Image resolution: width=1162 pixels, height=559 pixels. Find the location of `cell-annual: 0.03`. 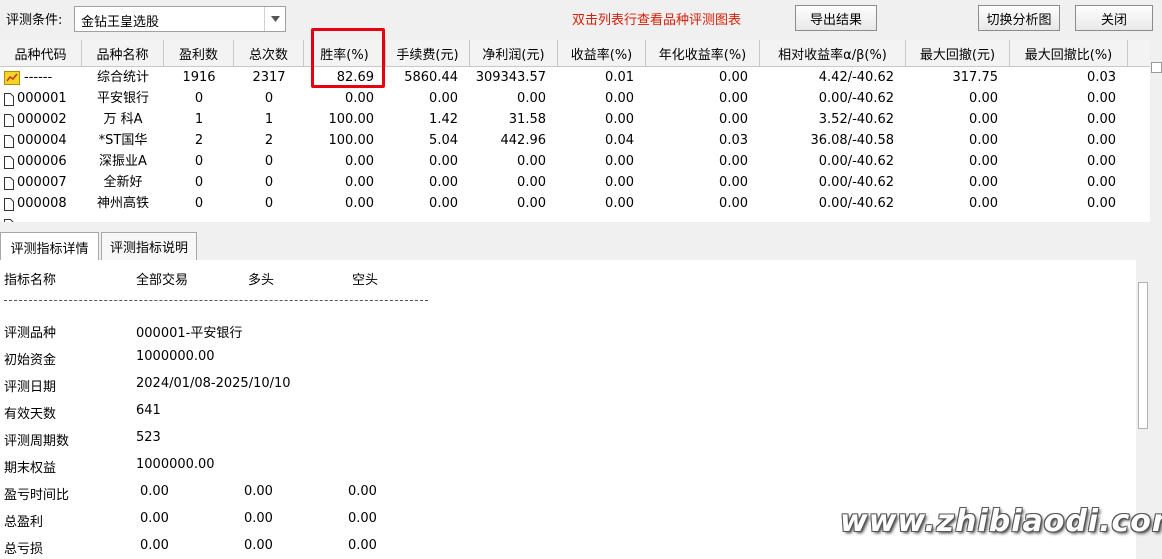

cell-annual: 0.03 is located at coordinates (733, 140).